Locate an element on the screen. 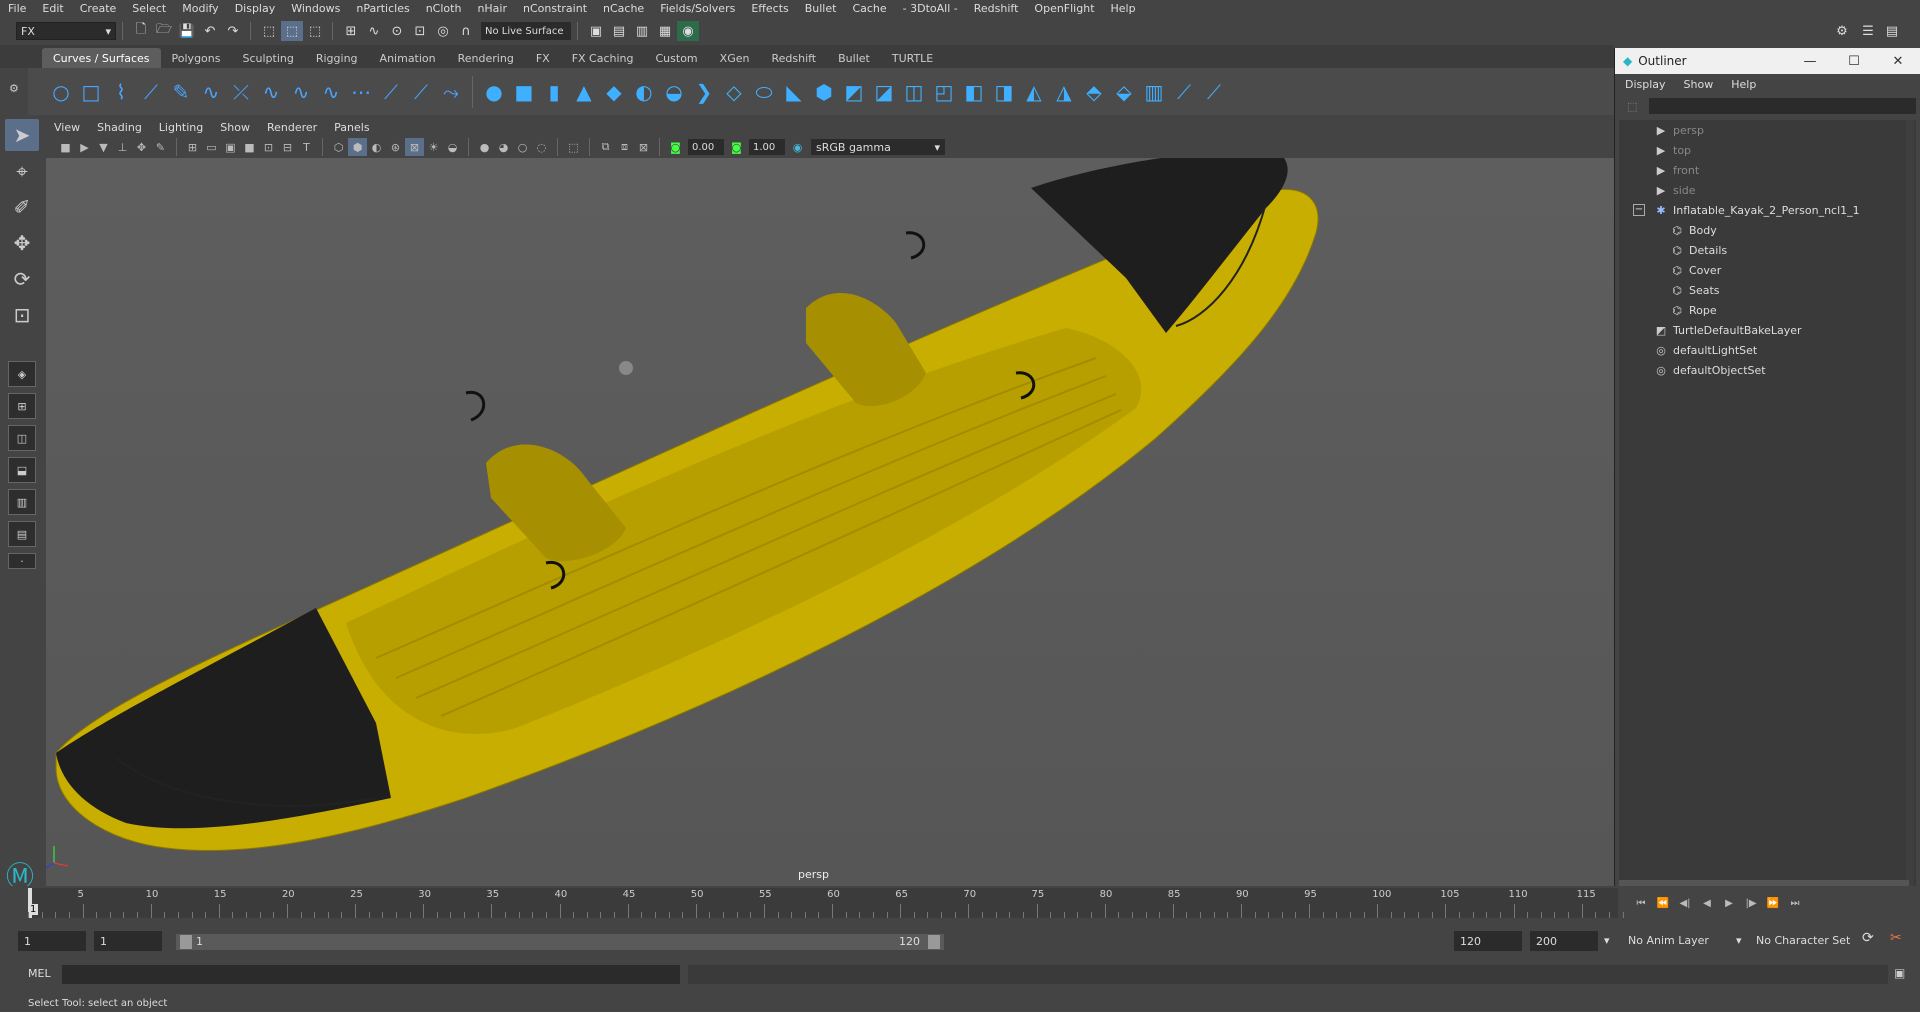 This screenshot has width=1920, height=1012. ipr-render-icon: ▥ is located at coordinates (642, 31).